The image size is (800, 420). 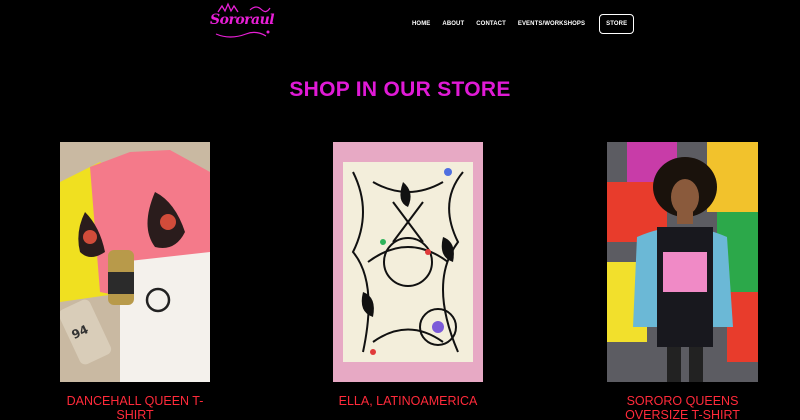 I want to click on product-card: SORORO QUEENS OVERSIZE T-SHIRT, so click(x=682, y=281).